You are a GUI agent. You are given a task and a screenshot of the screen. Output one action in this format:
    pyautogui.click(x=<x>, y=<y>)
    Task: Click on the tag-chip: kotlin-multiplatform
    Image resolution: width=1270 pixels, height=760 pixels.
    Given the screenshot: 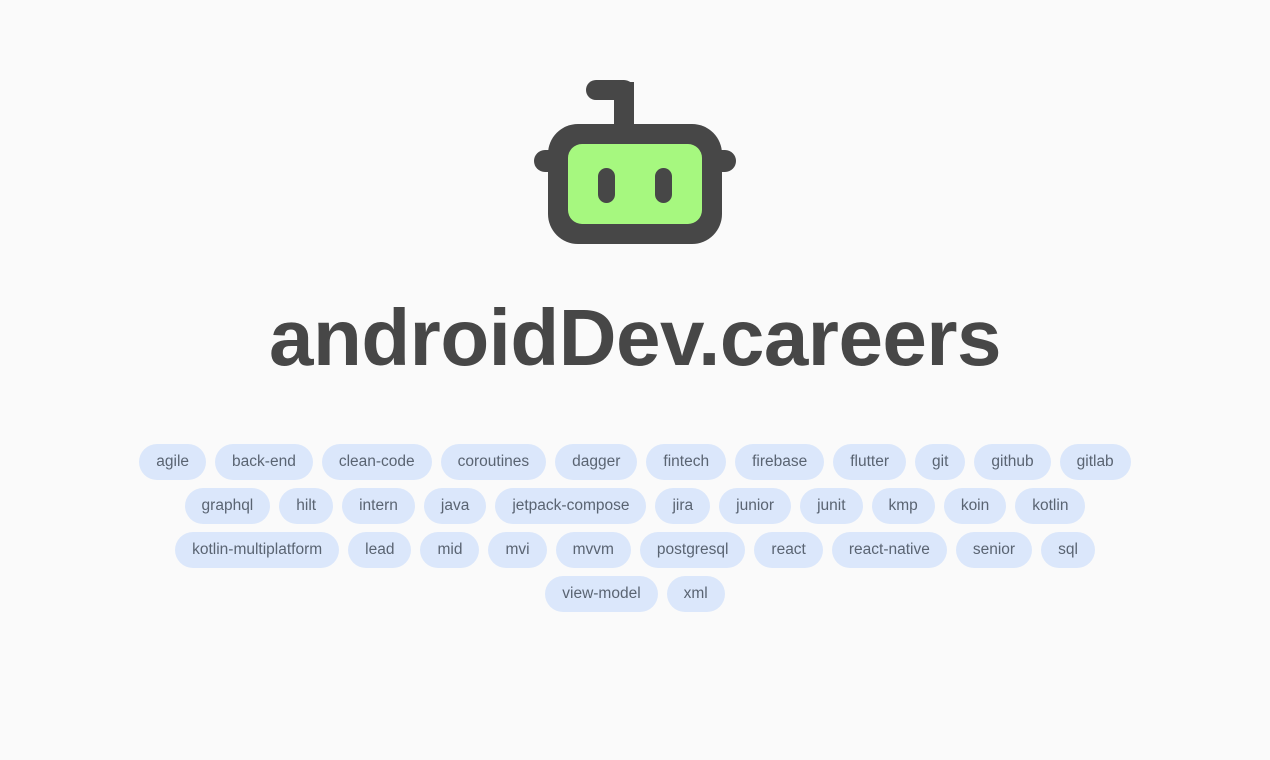 What is the action you would take?
    pyautogui.click(x=257, y=550)
    